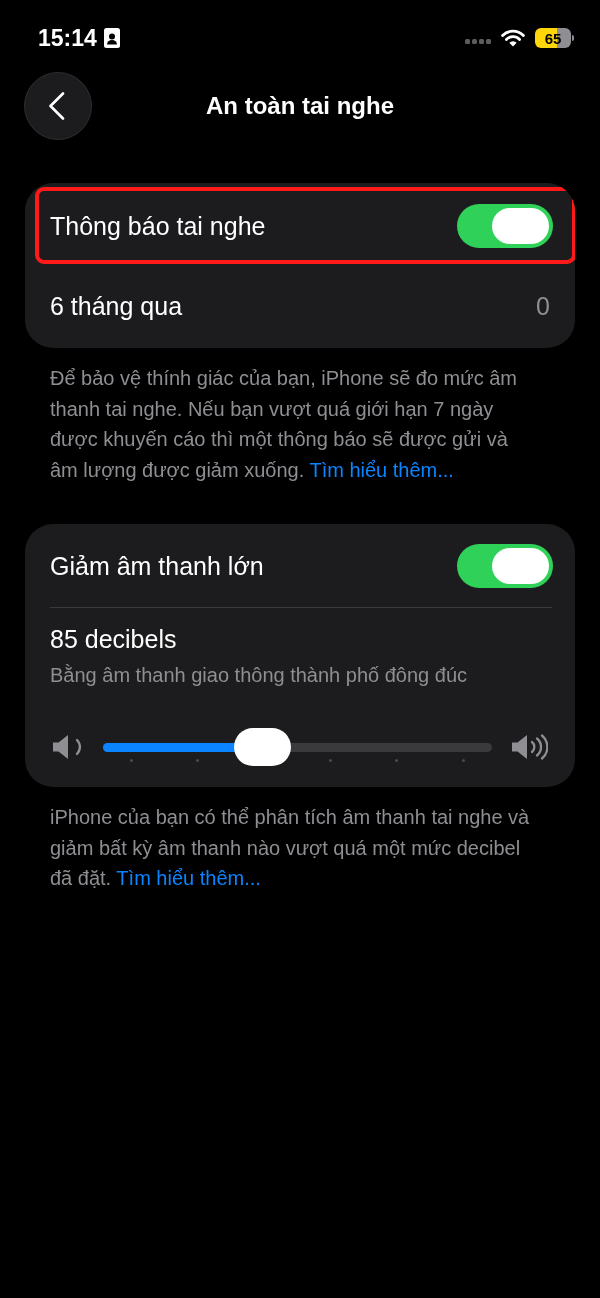 The width and height of the screenshot is (600, 1298). I want to click on setting-label: Giảm âm thanh lớn, so click(157, 565).